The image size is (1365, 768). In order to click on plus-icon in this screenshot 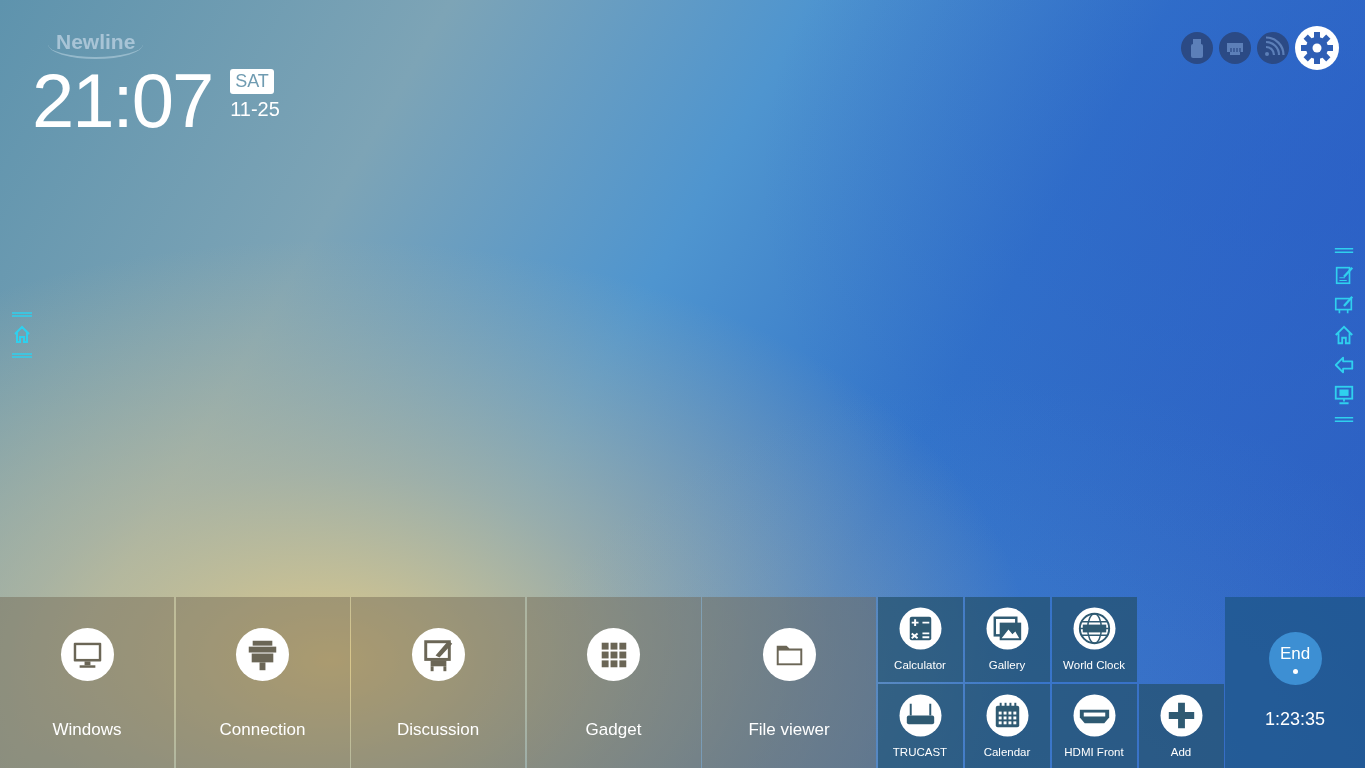, I will do `click(1181, 715)`.